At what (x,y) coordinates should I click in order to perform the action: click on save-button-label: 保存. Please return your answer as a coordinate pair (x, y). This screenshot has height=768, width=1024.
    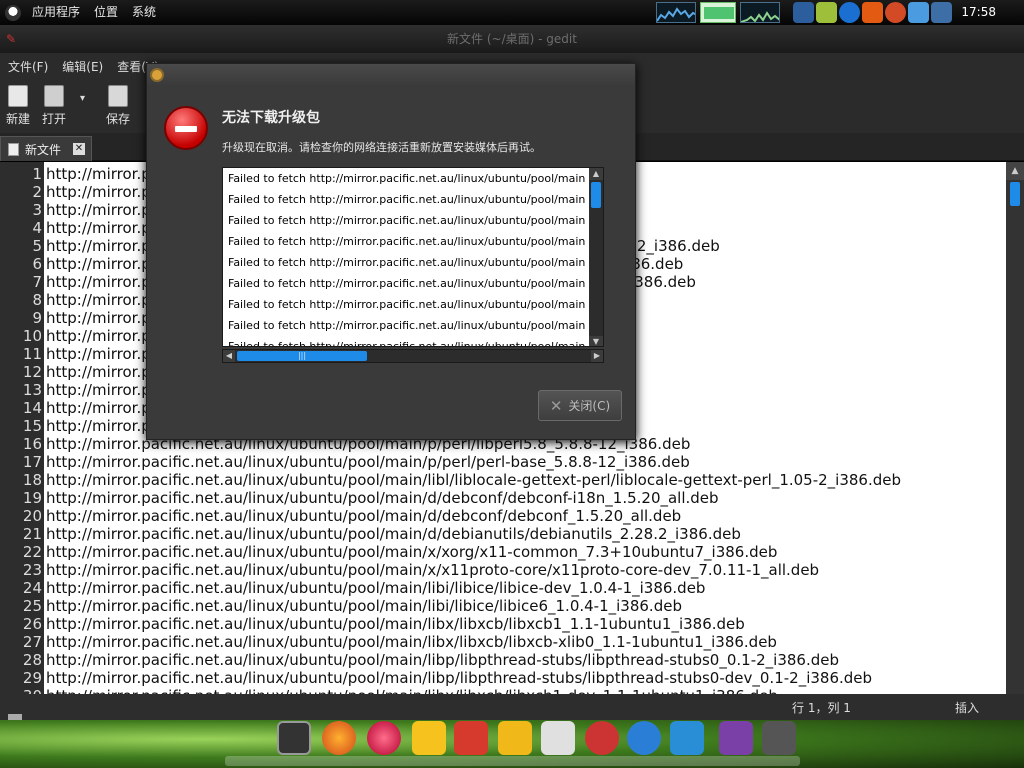
    Looking at the image, I should click on (118, 119).